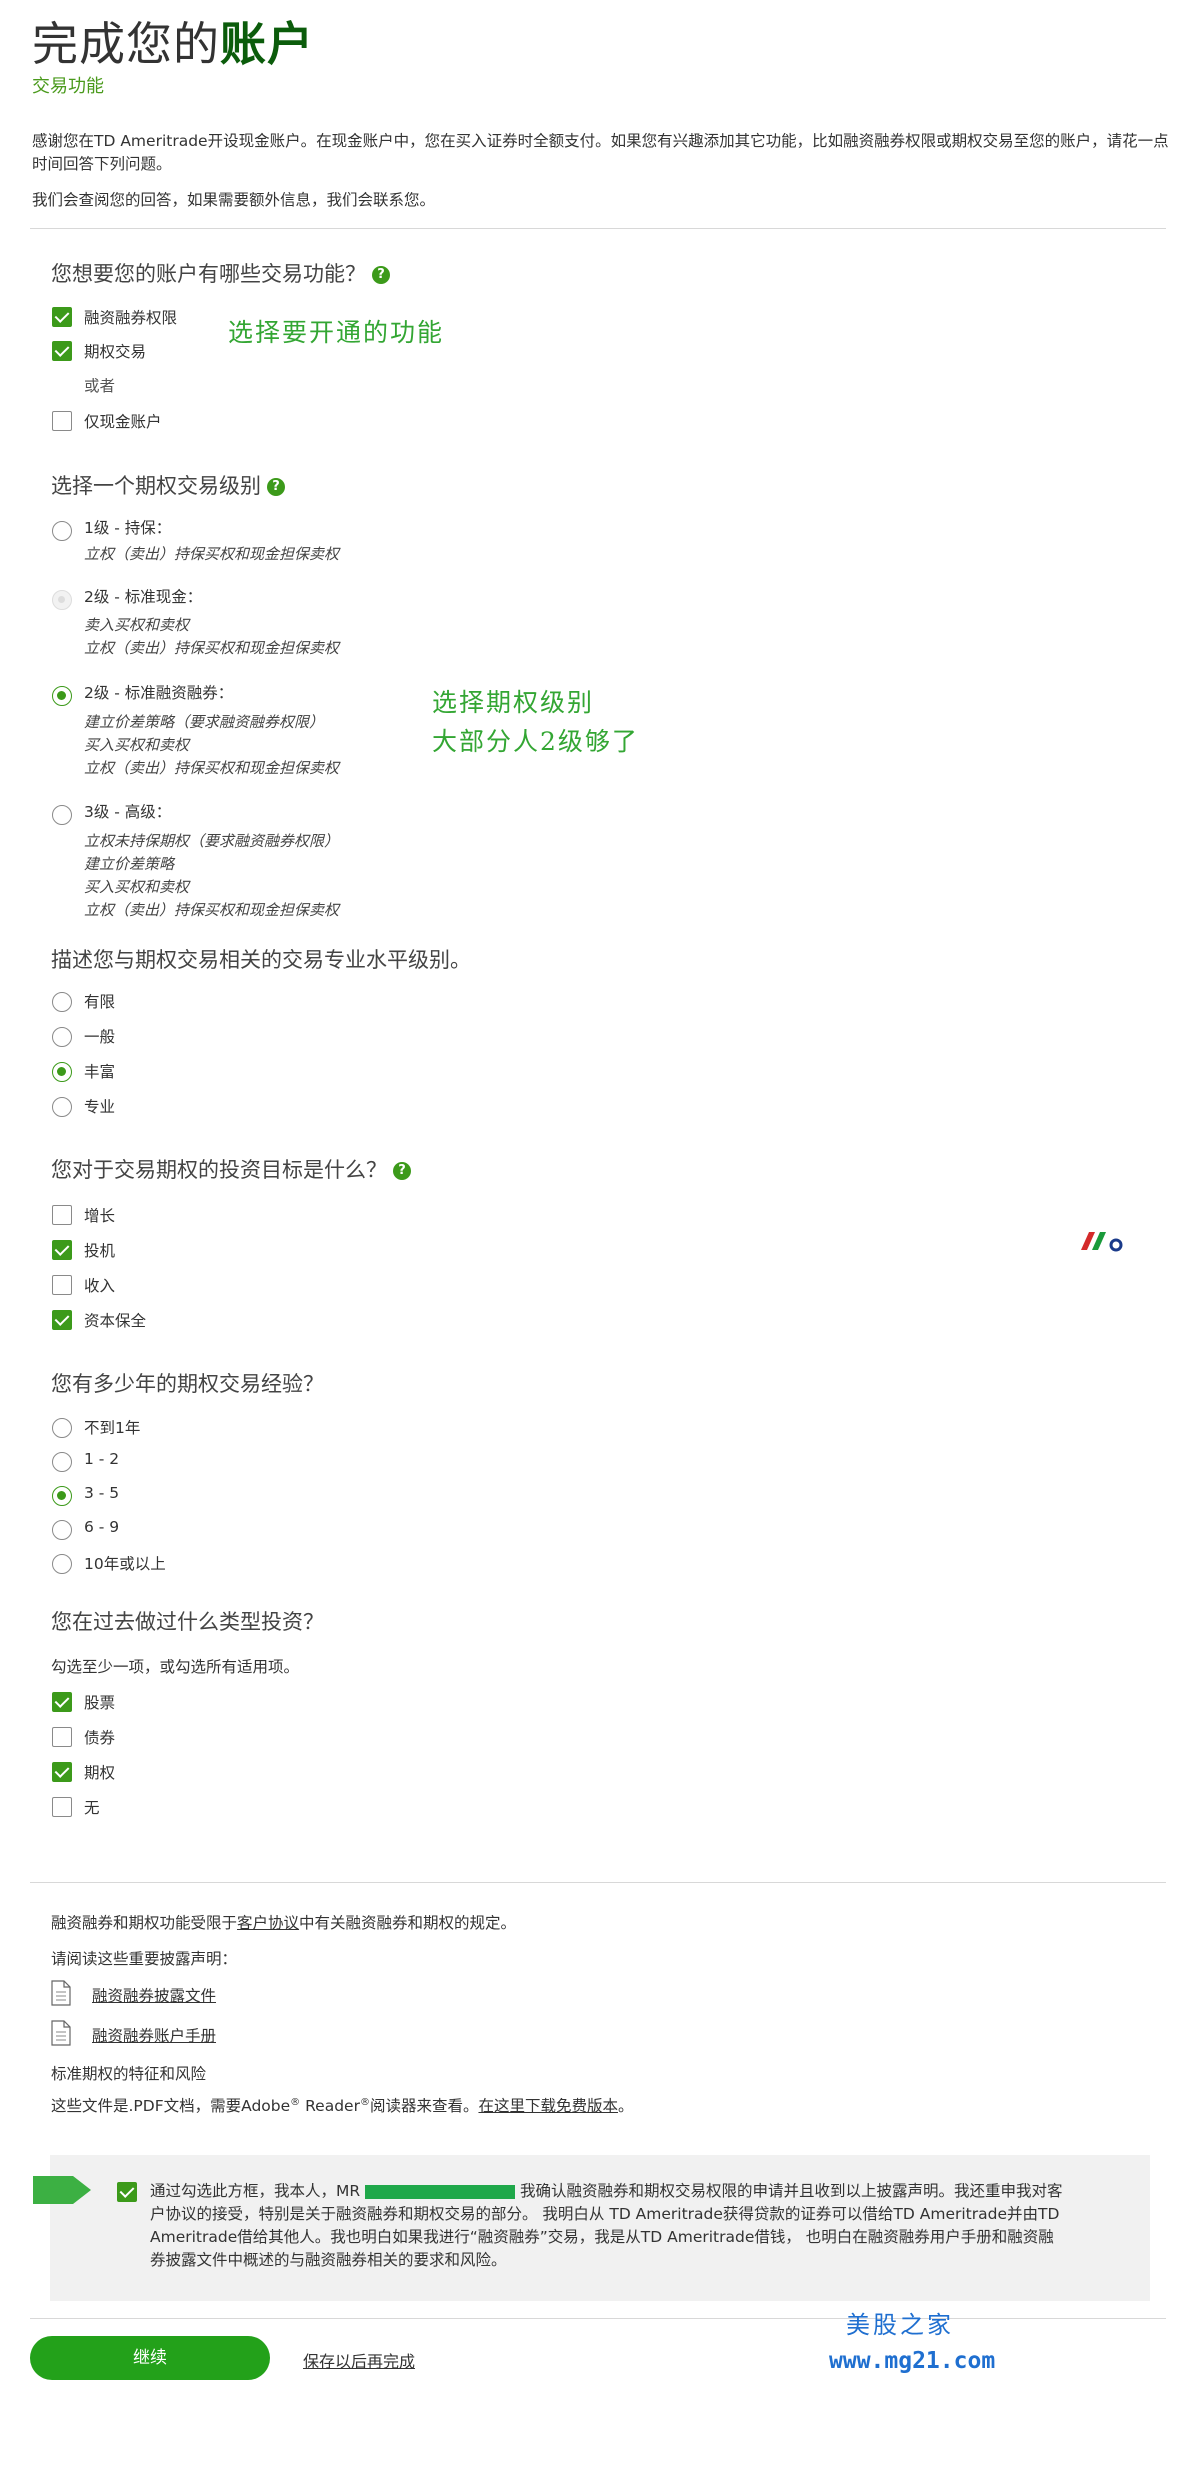  What do you see at coordinates (62, 1428) in the screenshot?
I see `radio-exp-lt1` at bounding box center [62, 1428].